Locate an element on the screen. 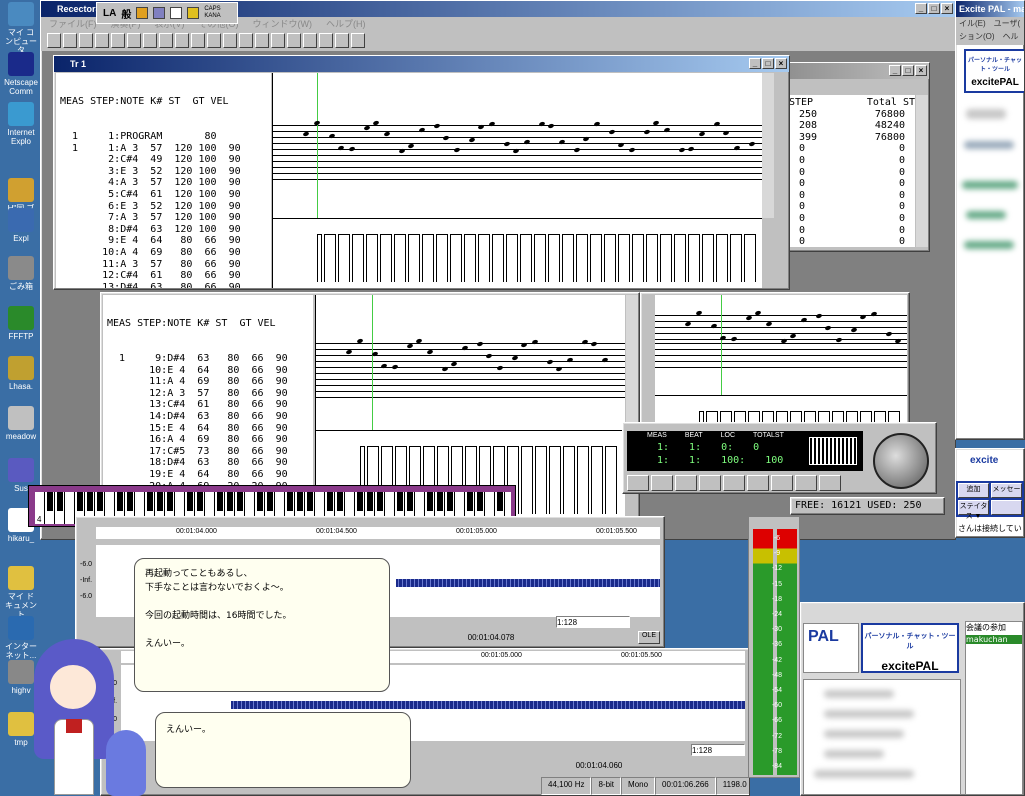 This screenshot has height=796, width=1025. desktop-icon: マイ コンピュータ is located at coordinates (21, 28).